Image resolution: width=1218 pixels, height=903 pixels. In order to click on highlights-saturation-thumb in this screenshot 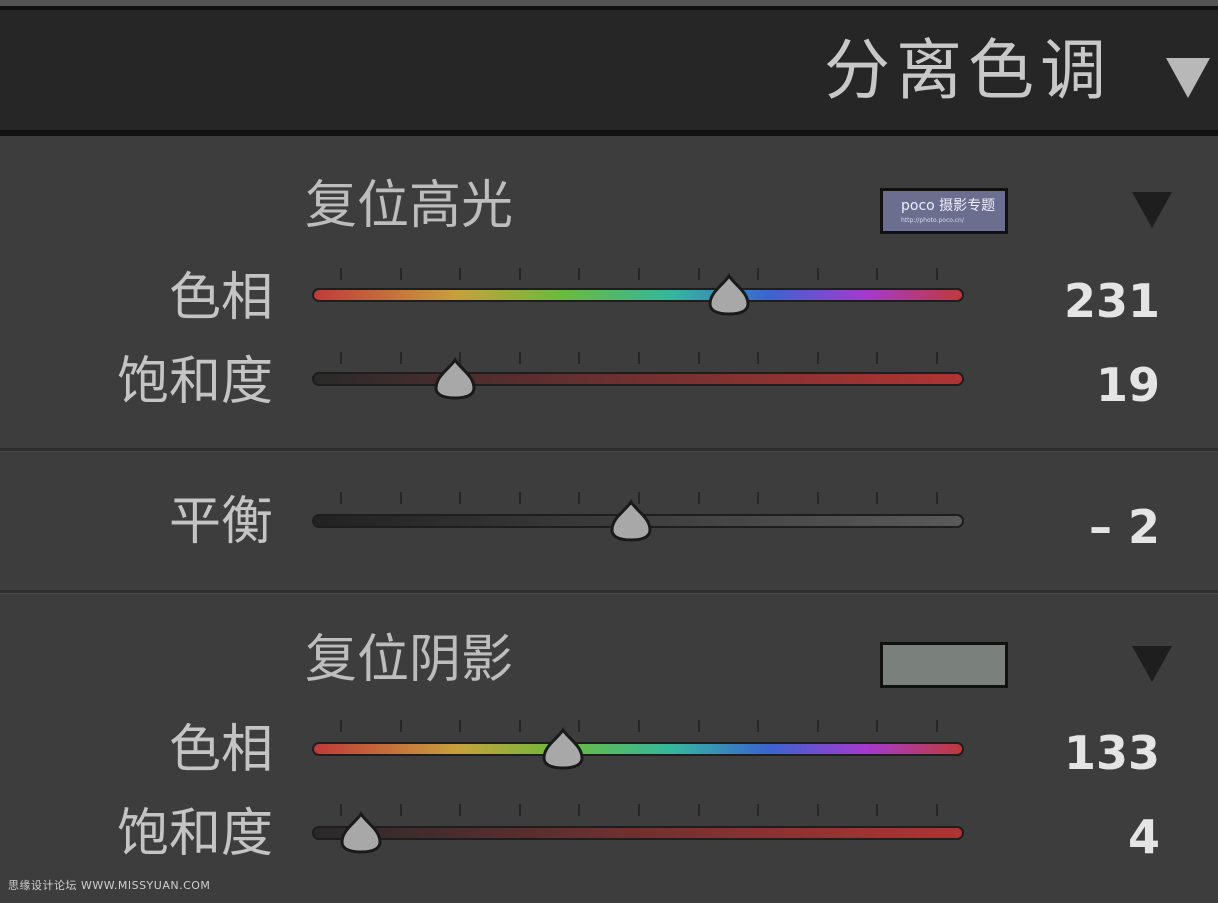, I will do `click(455, 379)`.